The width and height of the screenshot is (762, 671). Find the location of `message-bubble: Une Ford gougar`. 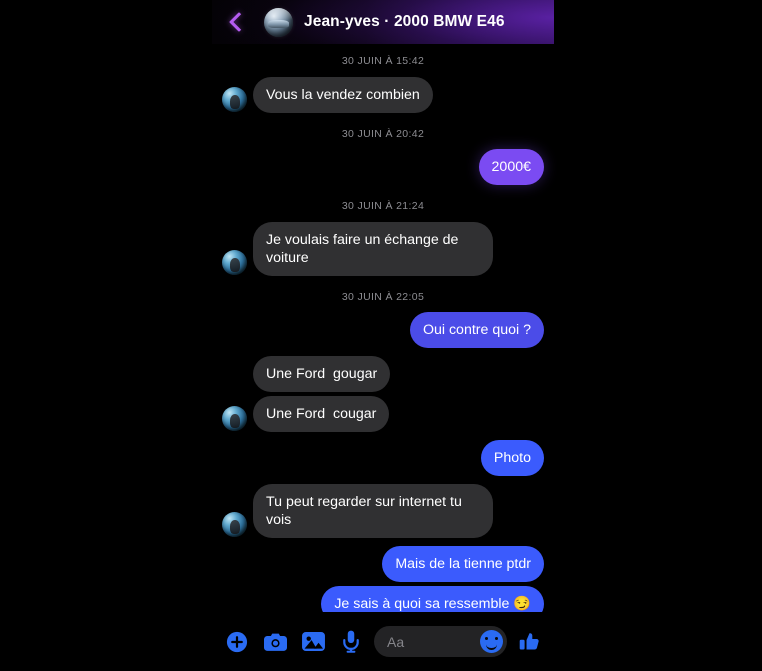

message-bubble: Une Ford gougar is located at coordinates (322, 374).